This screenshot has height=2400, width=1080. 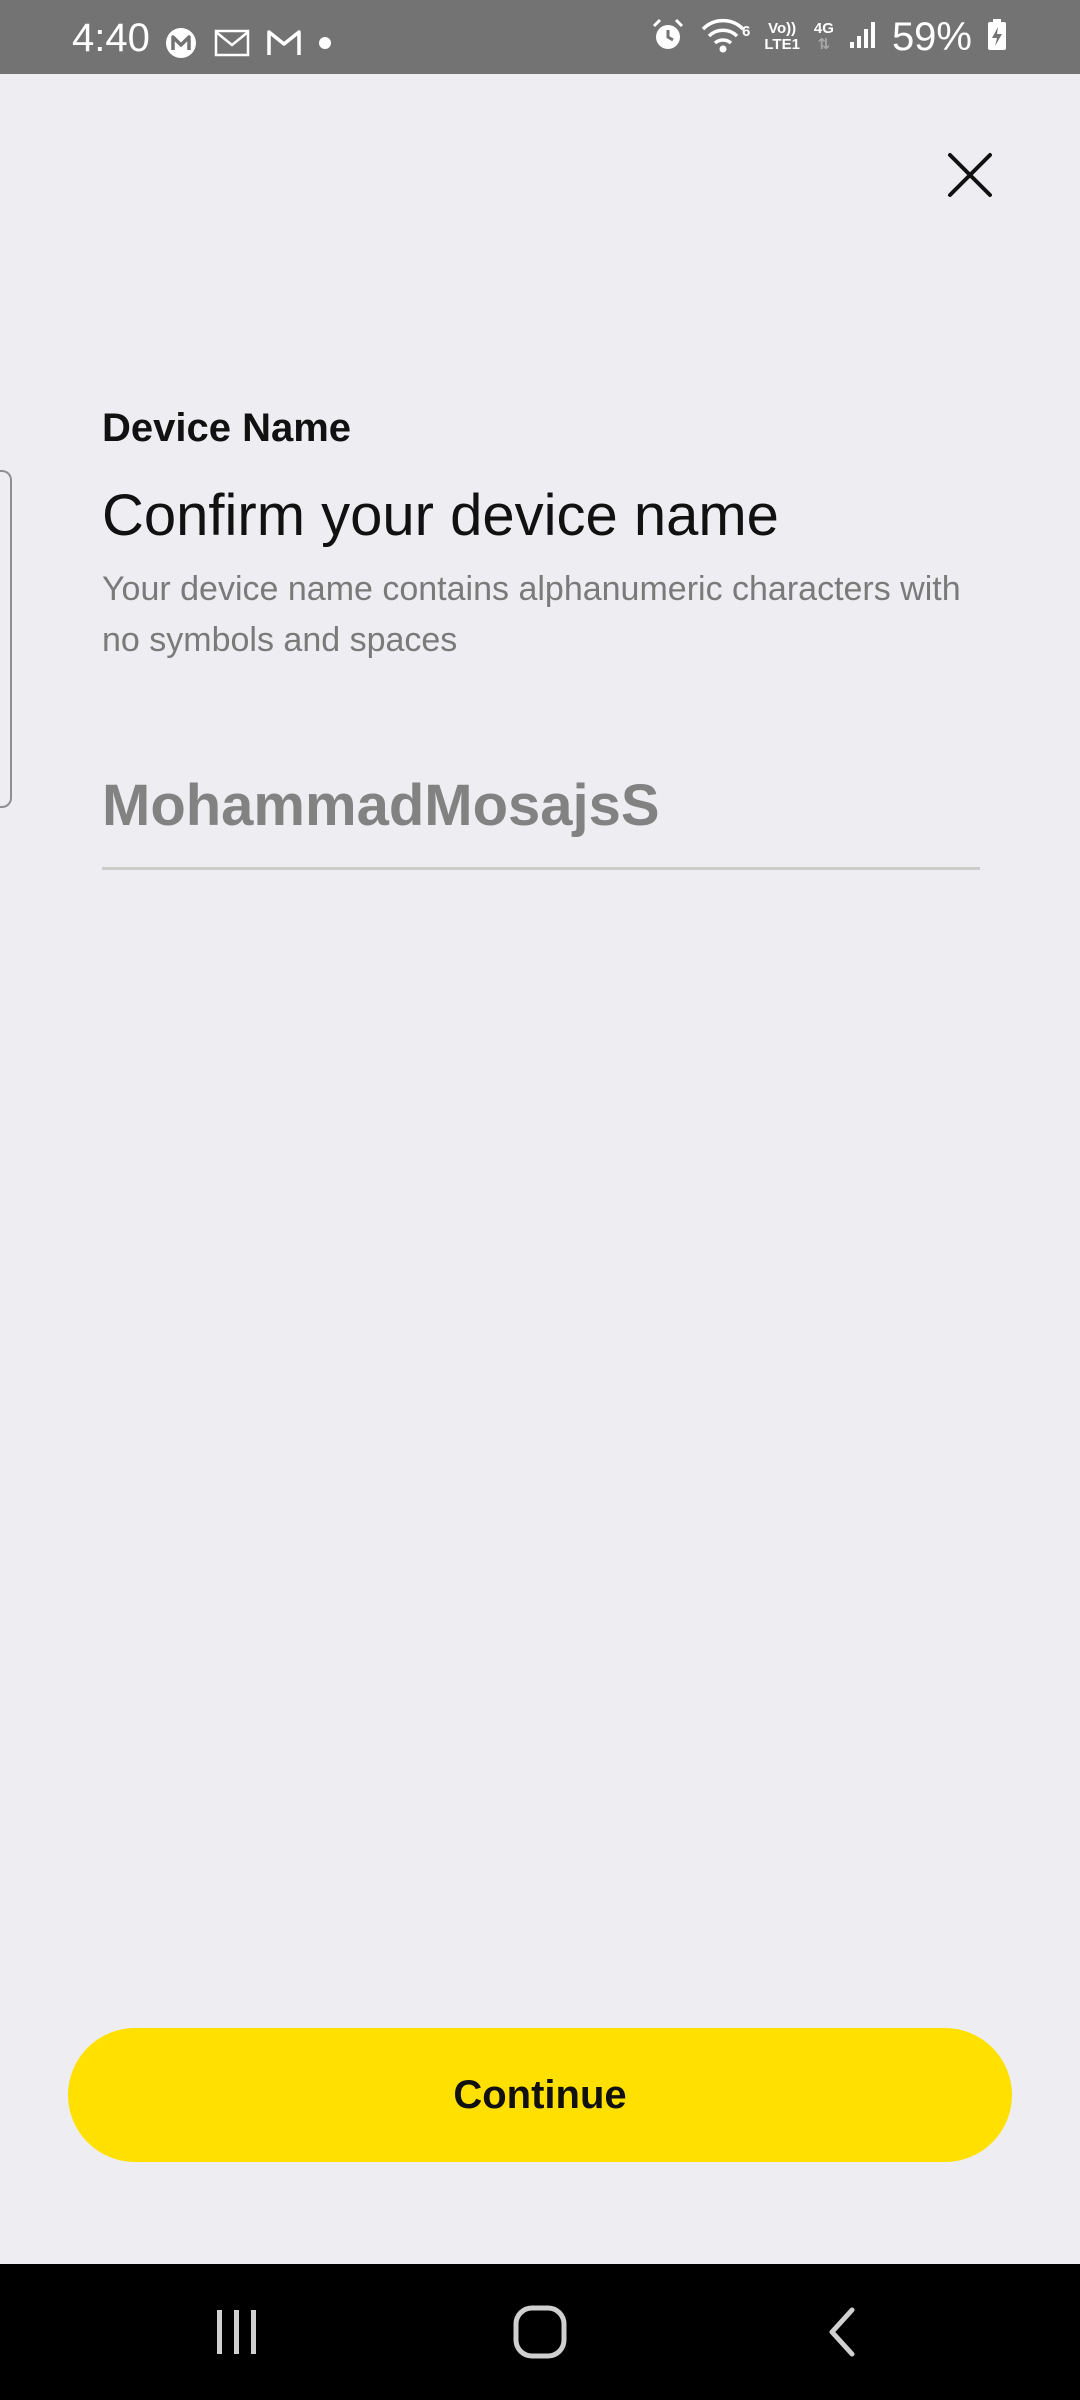 I want to click on navigation-bar, so click(x=540, y=2332).